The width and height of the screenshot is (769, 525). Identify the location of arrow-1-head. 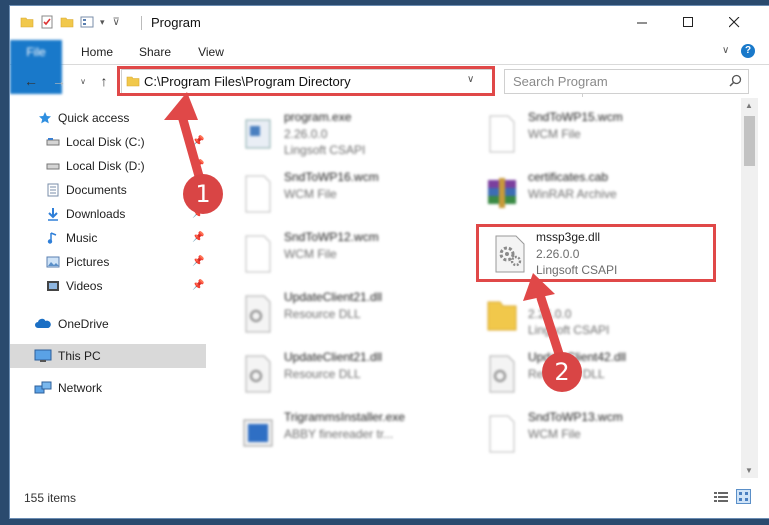
(181, 106).